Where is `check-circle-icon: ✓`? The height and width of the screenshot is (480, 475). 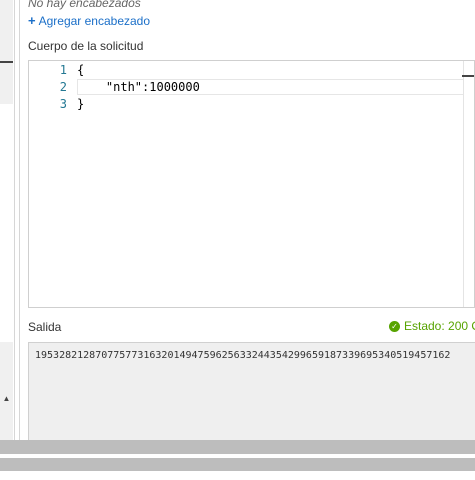 check-circle-icon: ✓ is located at coordinates (394, 326).